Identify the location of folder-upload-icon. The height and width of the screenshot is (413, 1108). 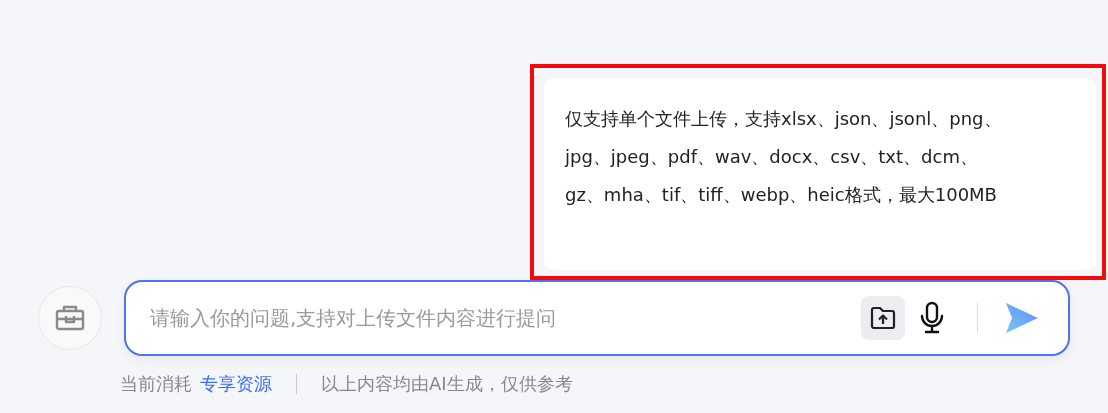
(883, 318).